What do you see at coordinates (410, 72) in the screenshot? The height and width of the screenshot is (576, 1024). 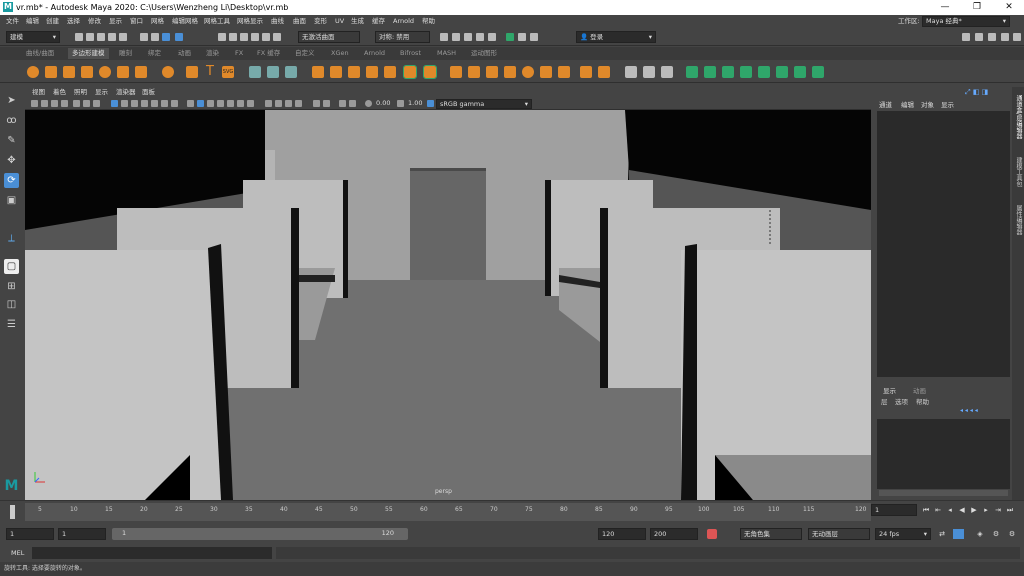 I see `extrude-icon` at bounding box center [410, 72].